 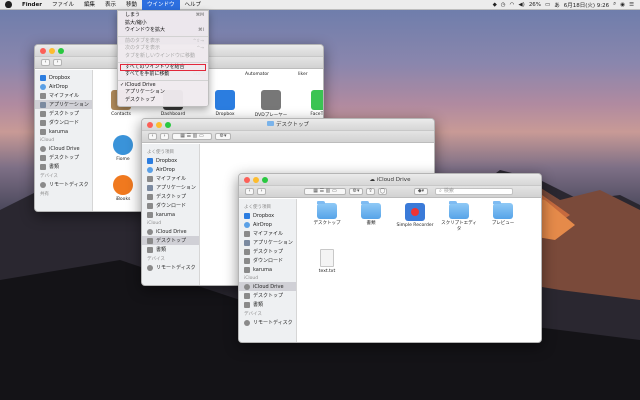 I want to click on sidebar-item-label: マイファイル, so click(x=64, y=96).